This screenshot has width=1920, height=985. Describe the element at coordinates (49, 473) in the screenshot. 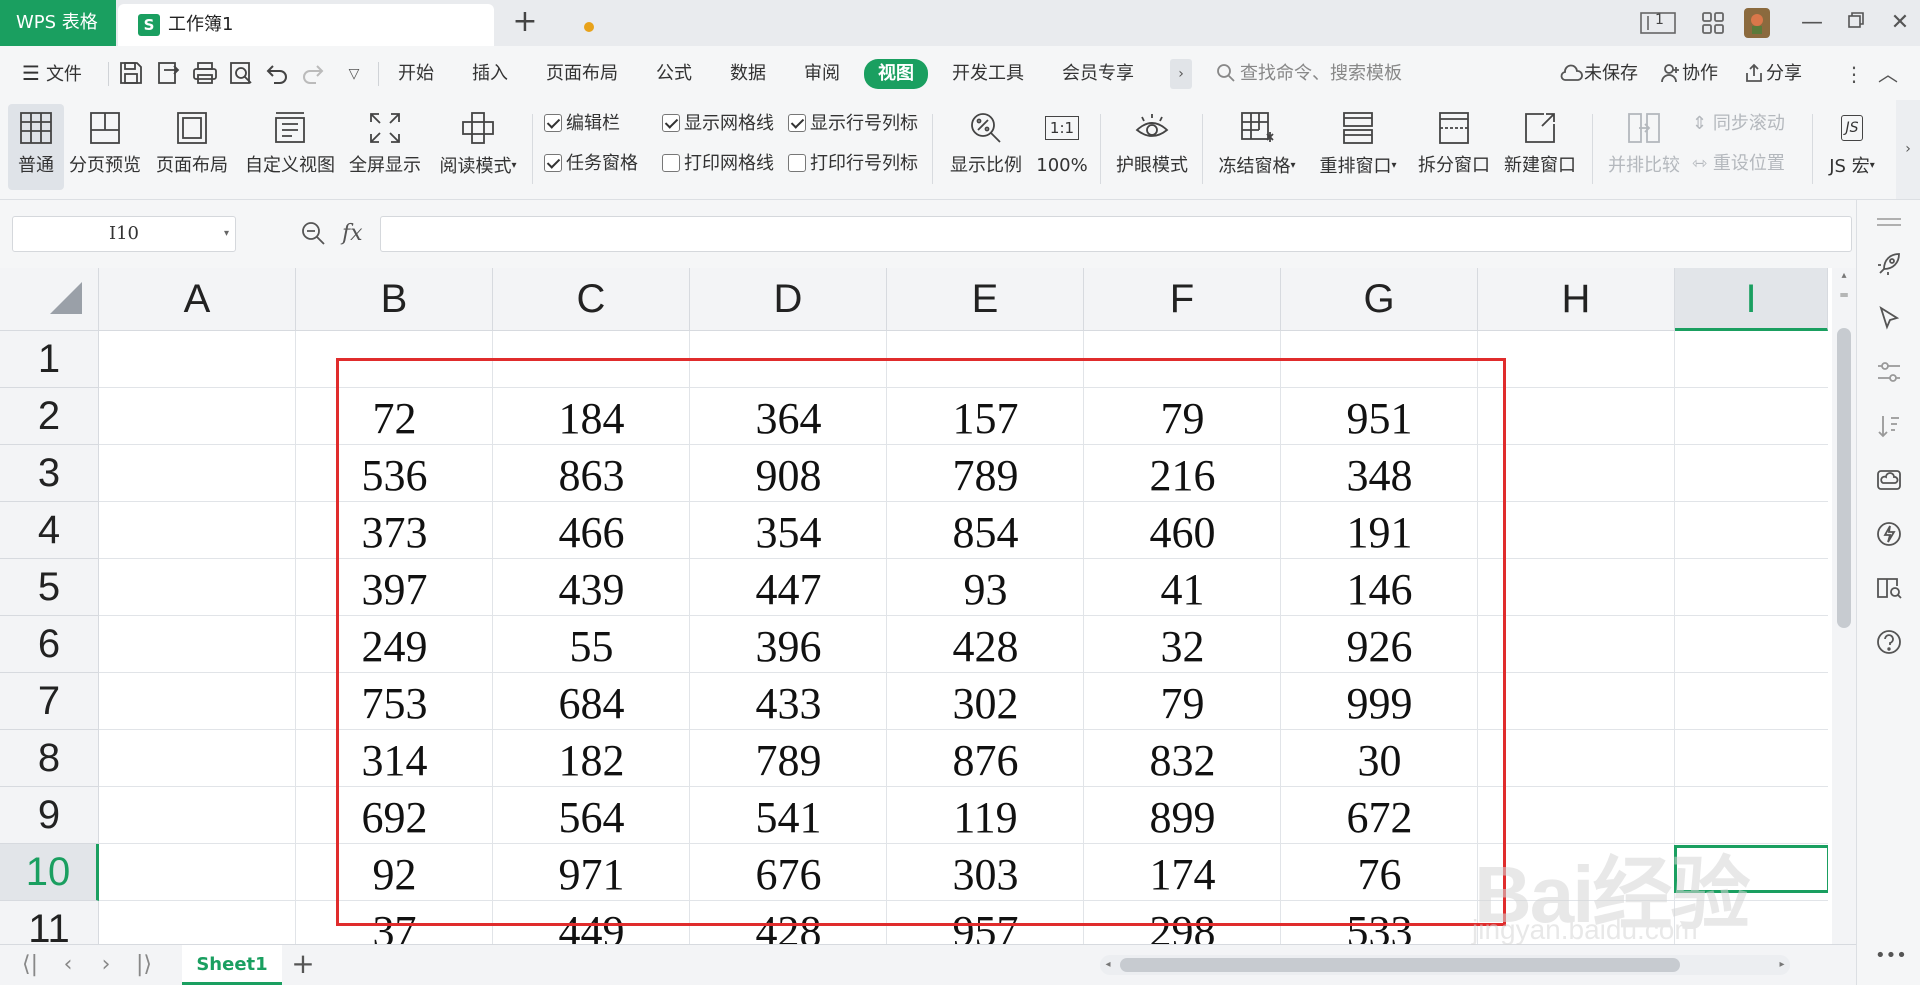

I see `row-header-3: 3` at that location.